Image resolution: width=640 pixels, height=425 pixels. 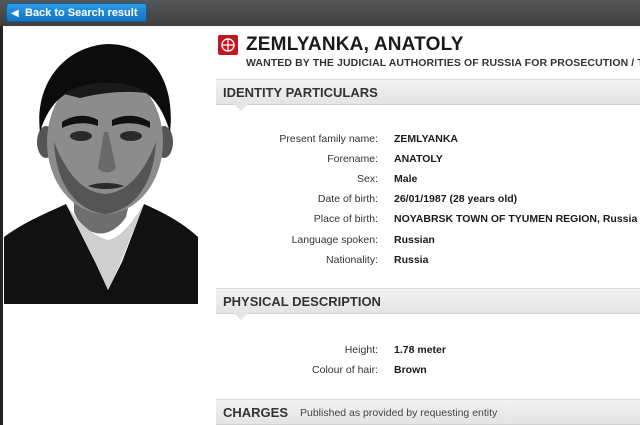 What do you see at coordinates (345, 370) in the screenshot?
I see `row-label: Colour of hair:` at bounding box center [345, 370].